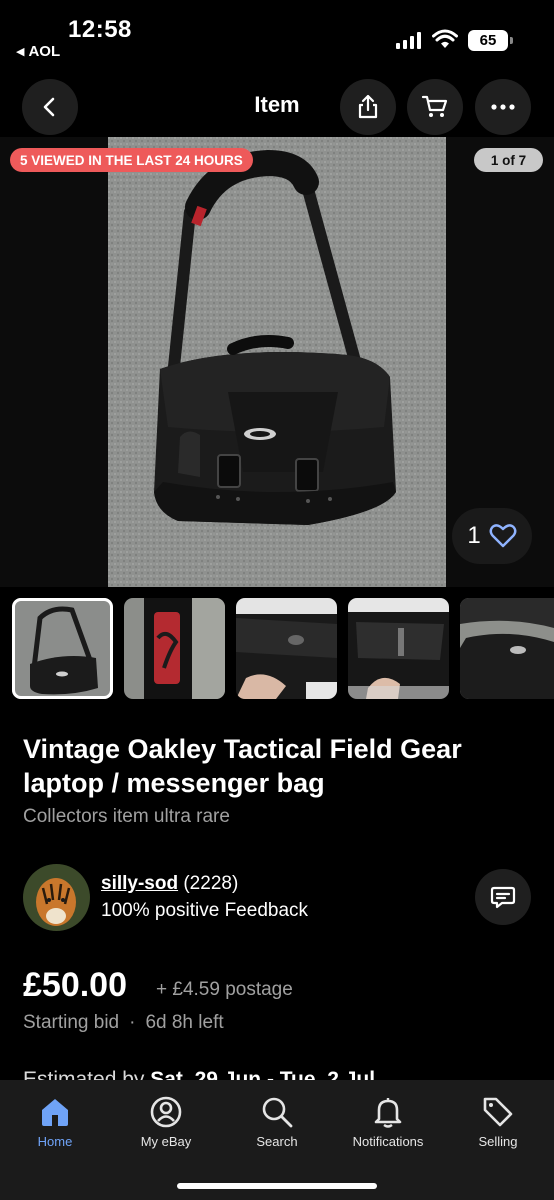 Image resolution: width=554 pixels, height=1200 pixels. I want to click on cart-button, so click(435, 107).